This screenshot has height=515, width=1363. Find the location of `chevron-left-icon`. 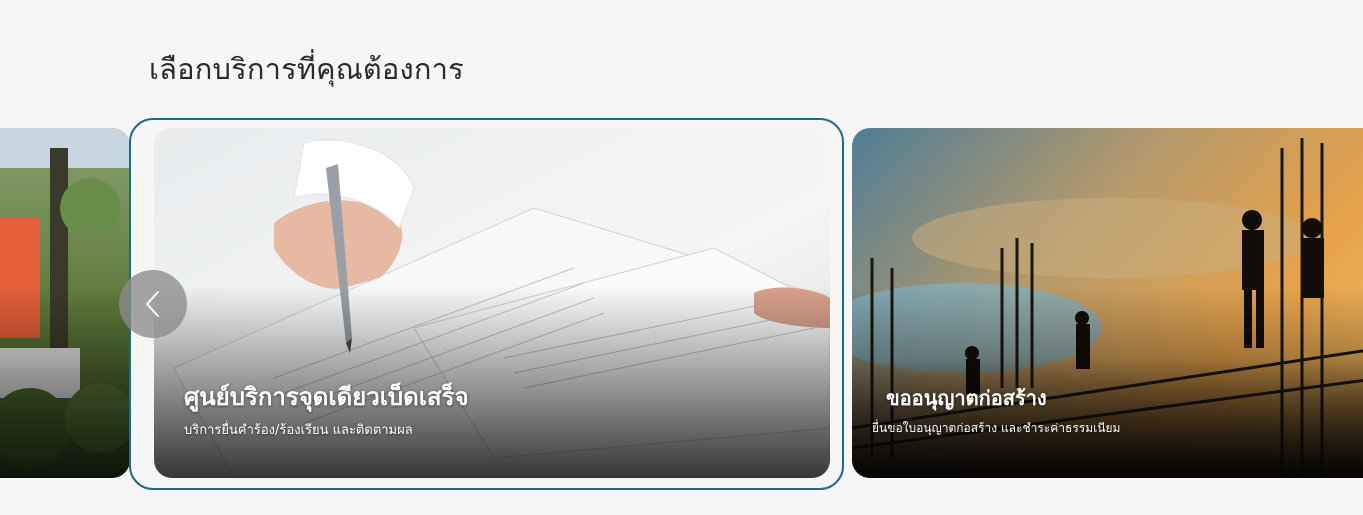

chevron-left-icon is located at coordinates (152, 304).